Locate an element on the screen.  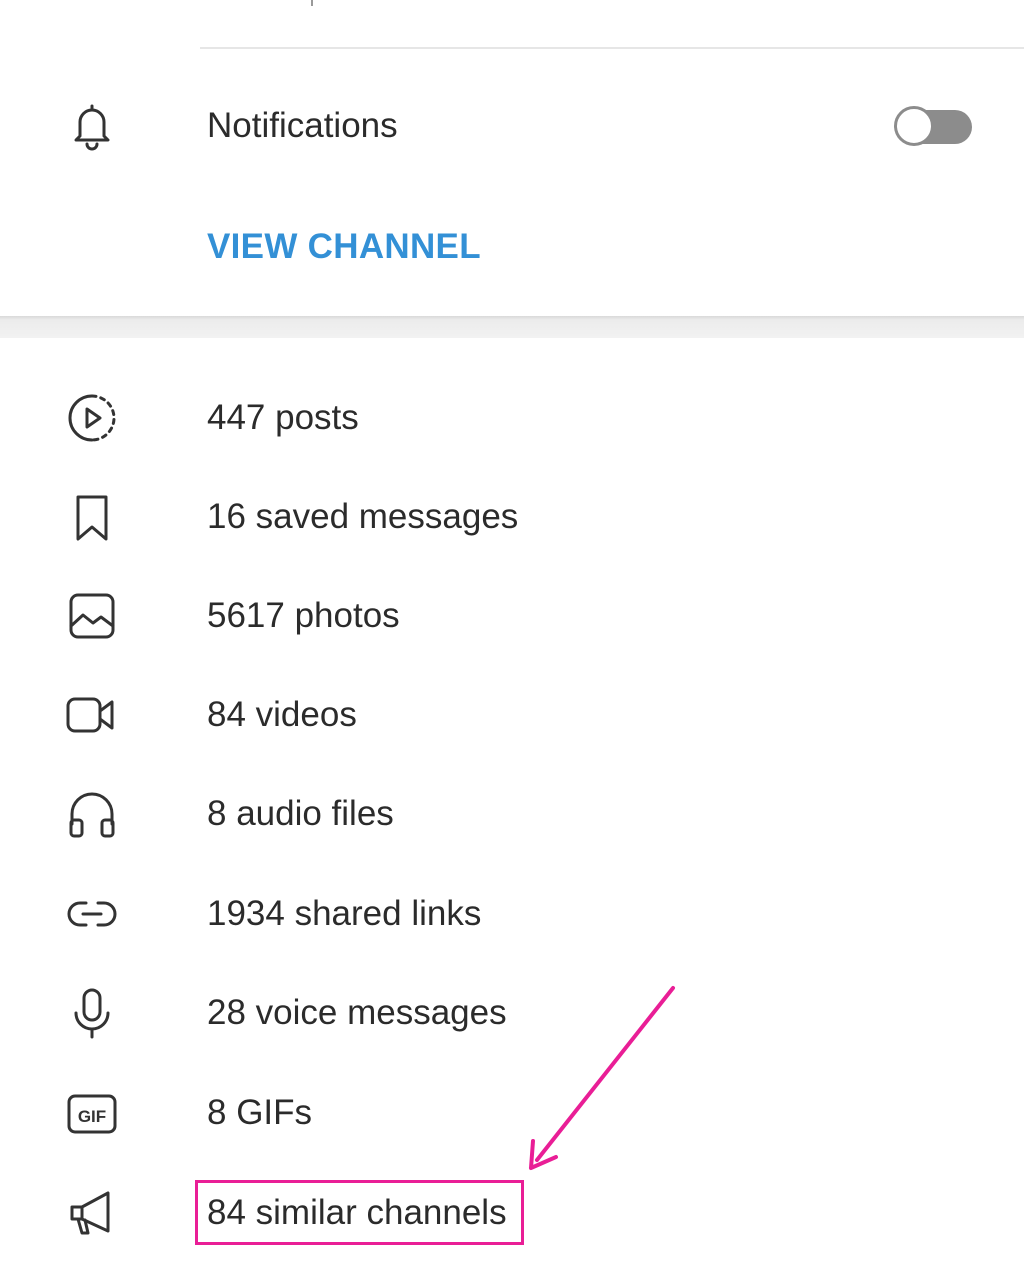
photo-icon is located at coordinates (92, 616).